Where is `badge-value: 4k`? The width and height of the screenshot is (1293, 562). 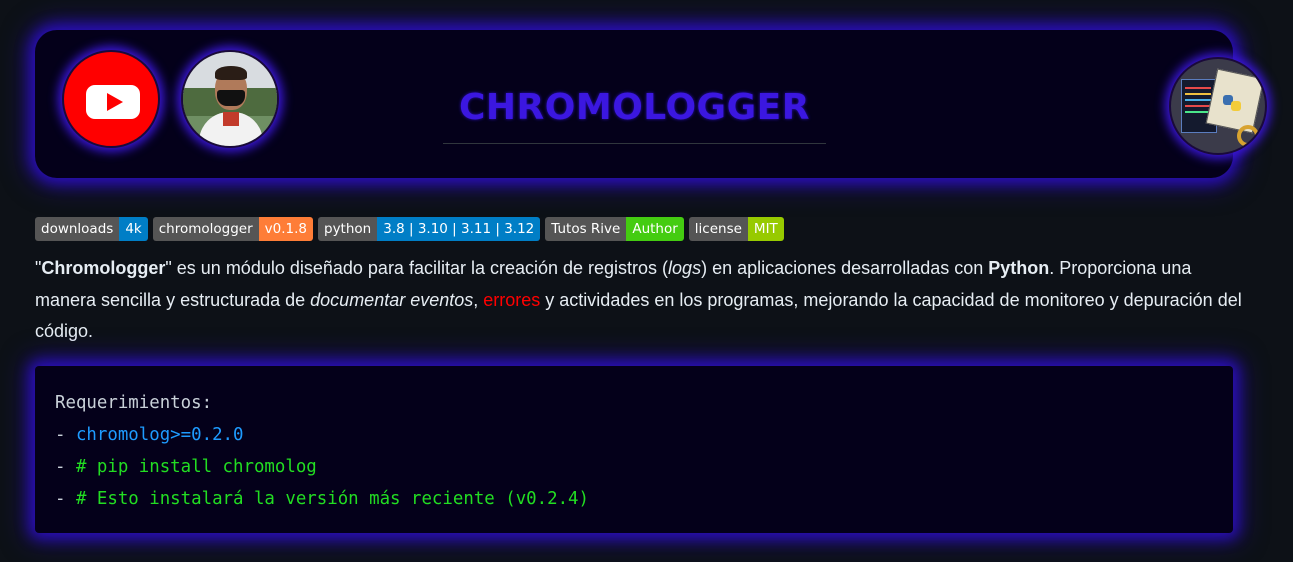
badge-value: 4k is located at coordinates (133, 229).